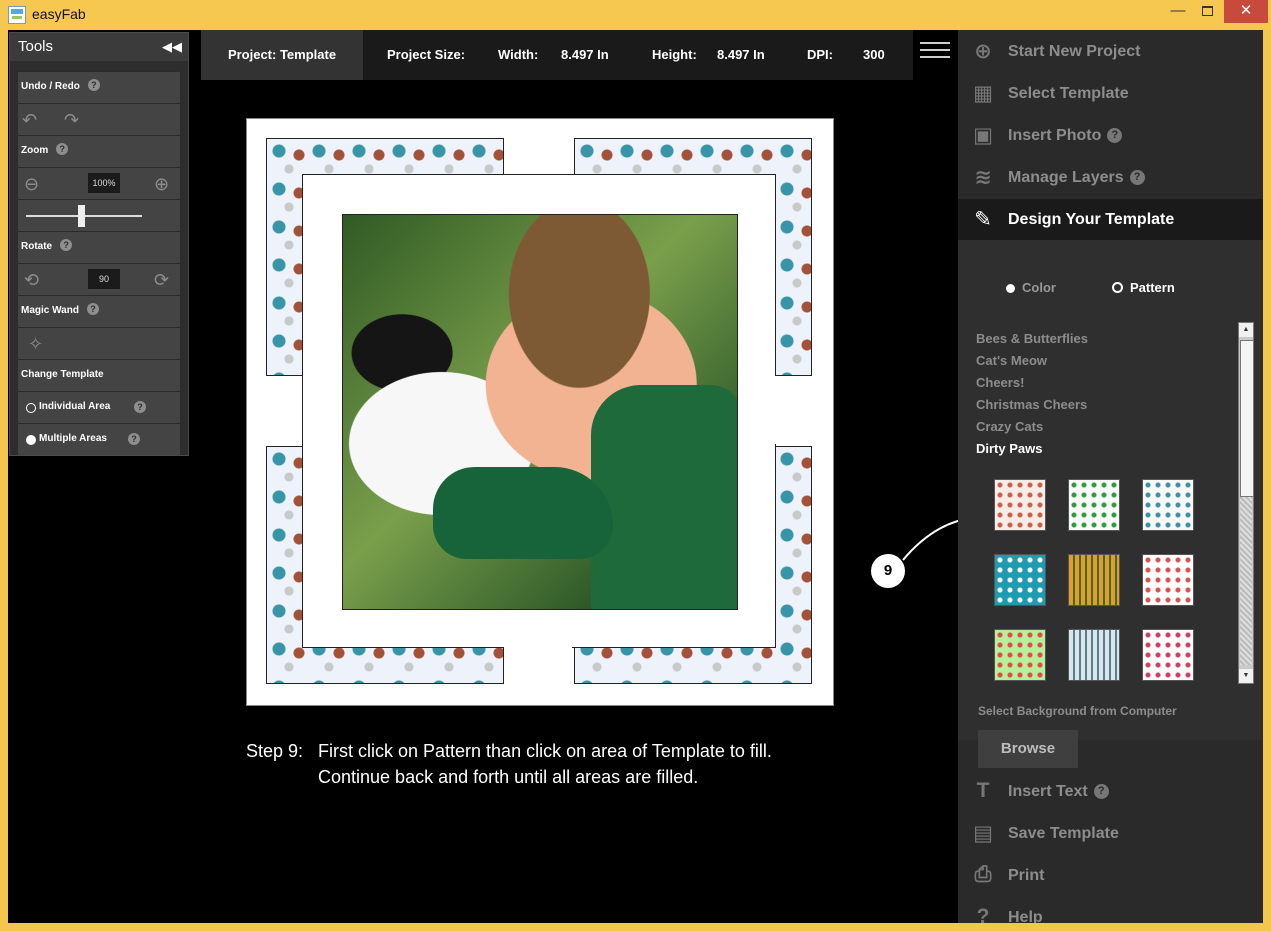  What do you see at coordinates (1110, 792) in the screenshot?
I see `menu-insert-text: T Insert Text?` at bounding box center [1110, 792].